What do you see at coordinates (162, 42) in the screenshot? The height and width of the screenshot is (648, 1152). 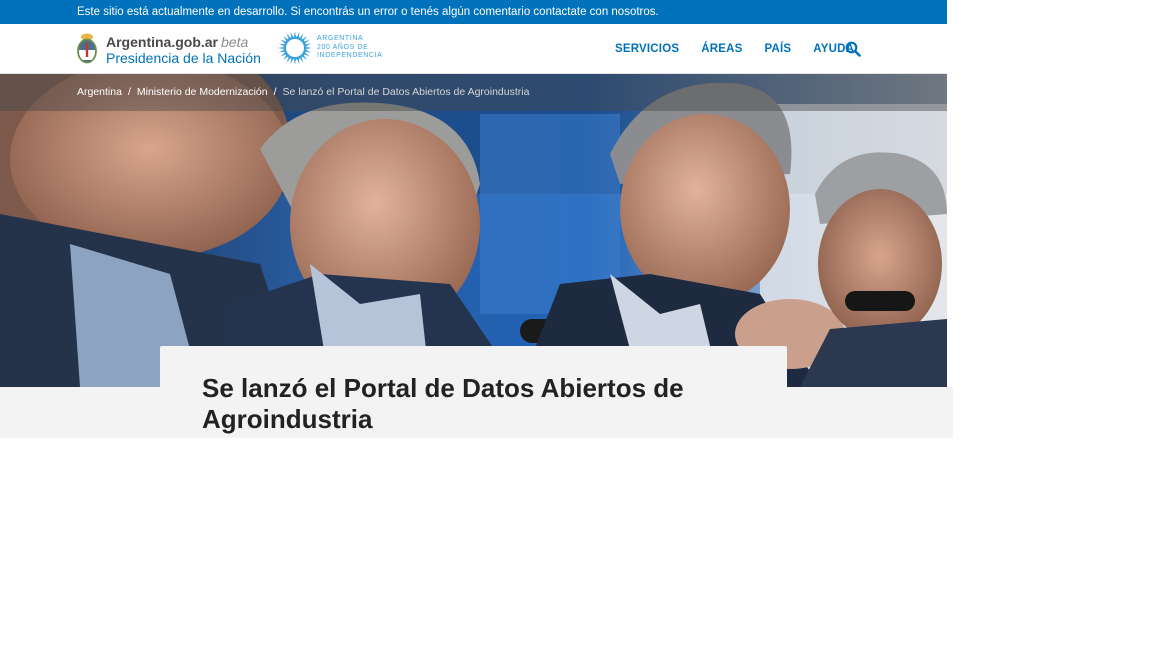 I see `brand-text: Argentina.gob.ar` at bounding box center [162, 42].